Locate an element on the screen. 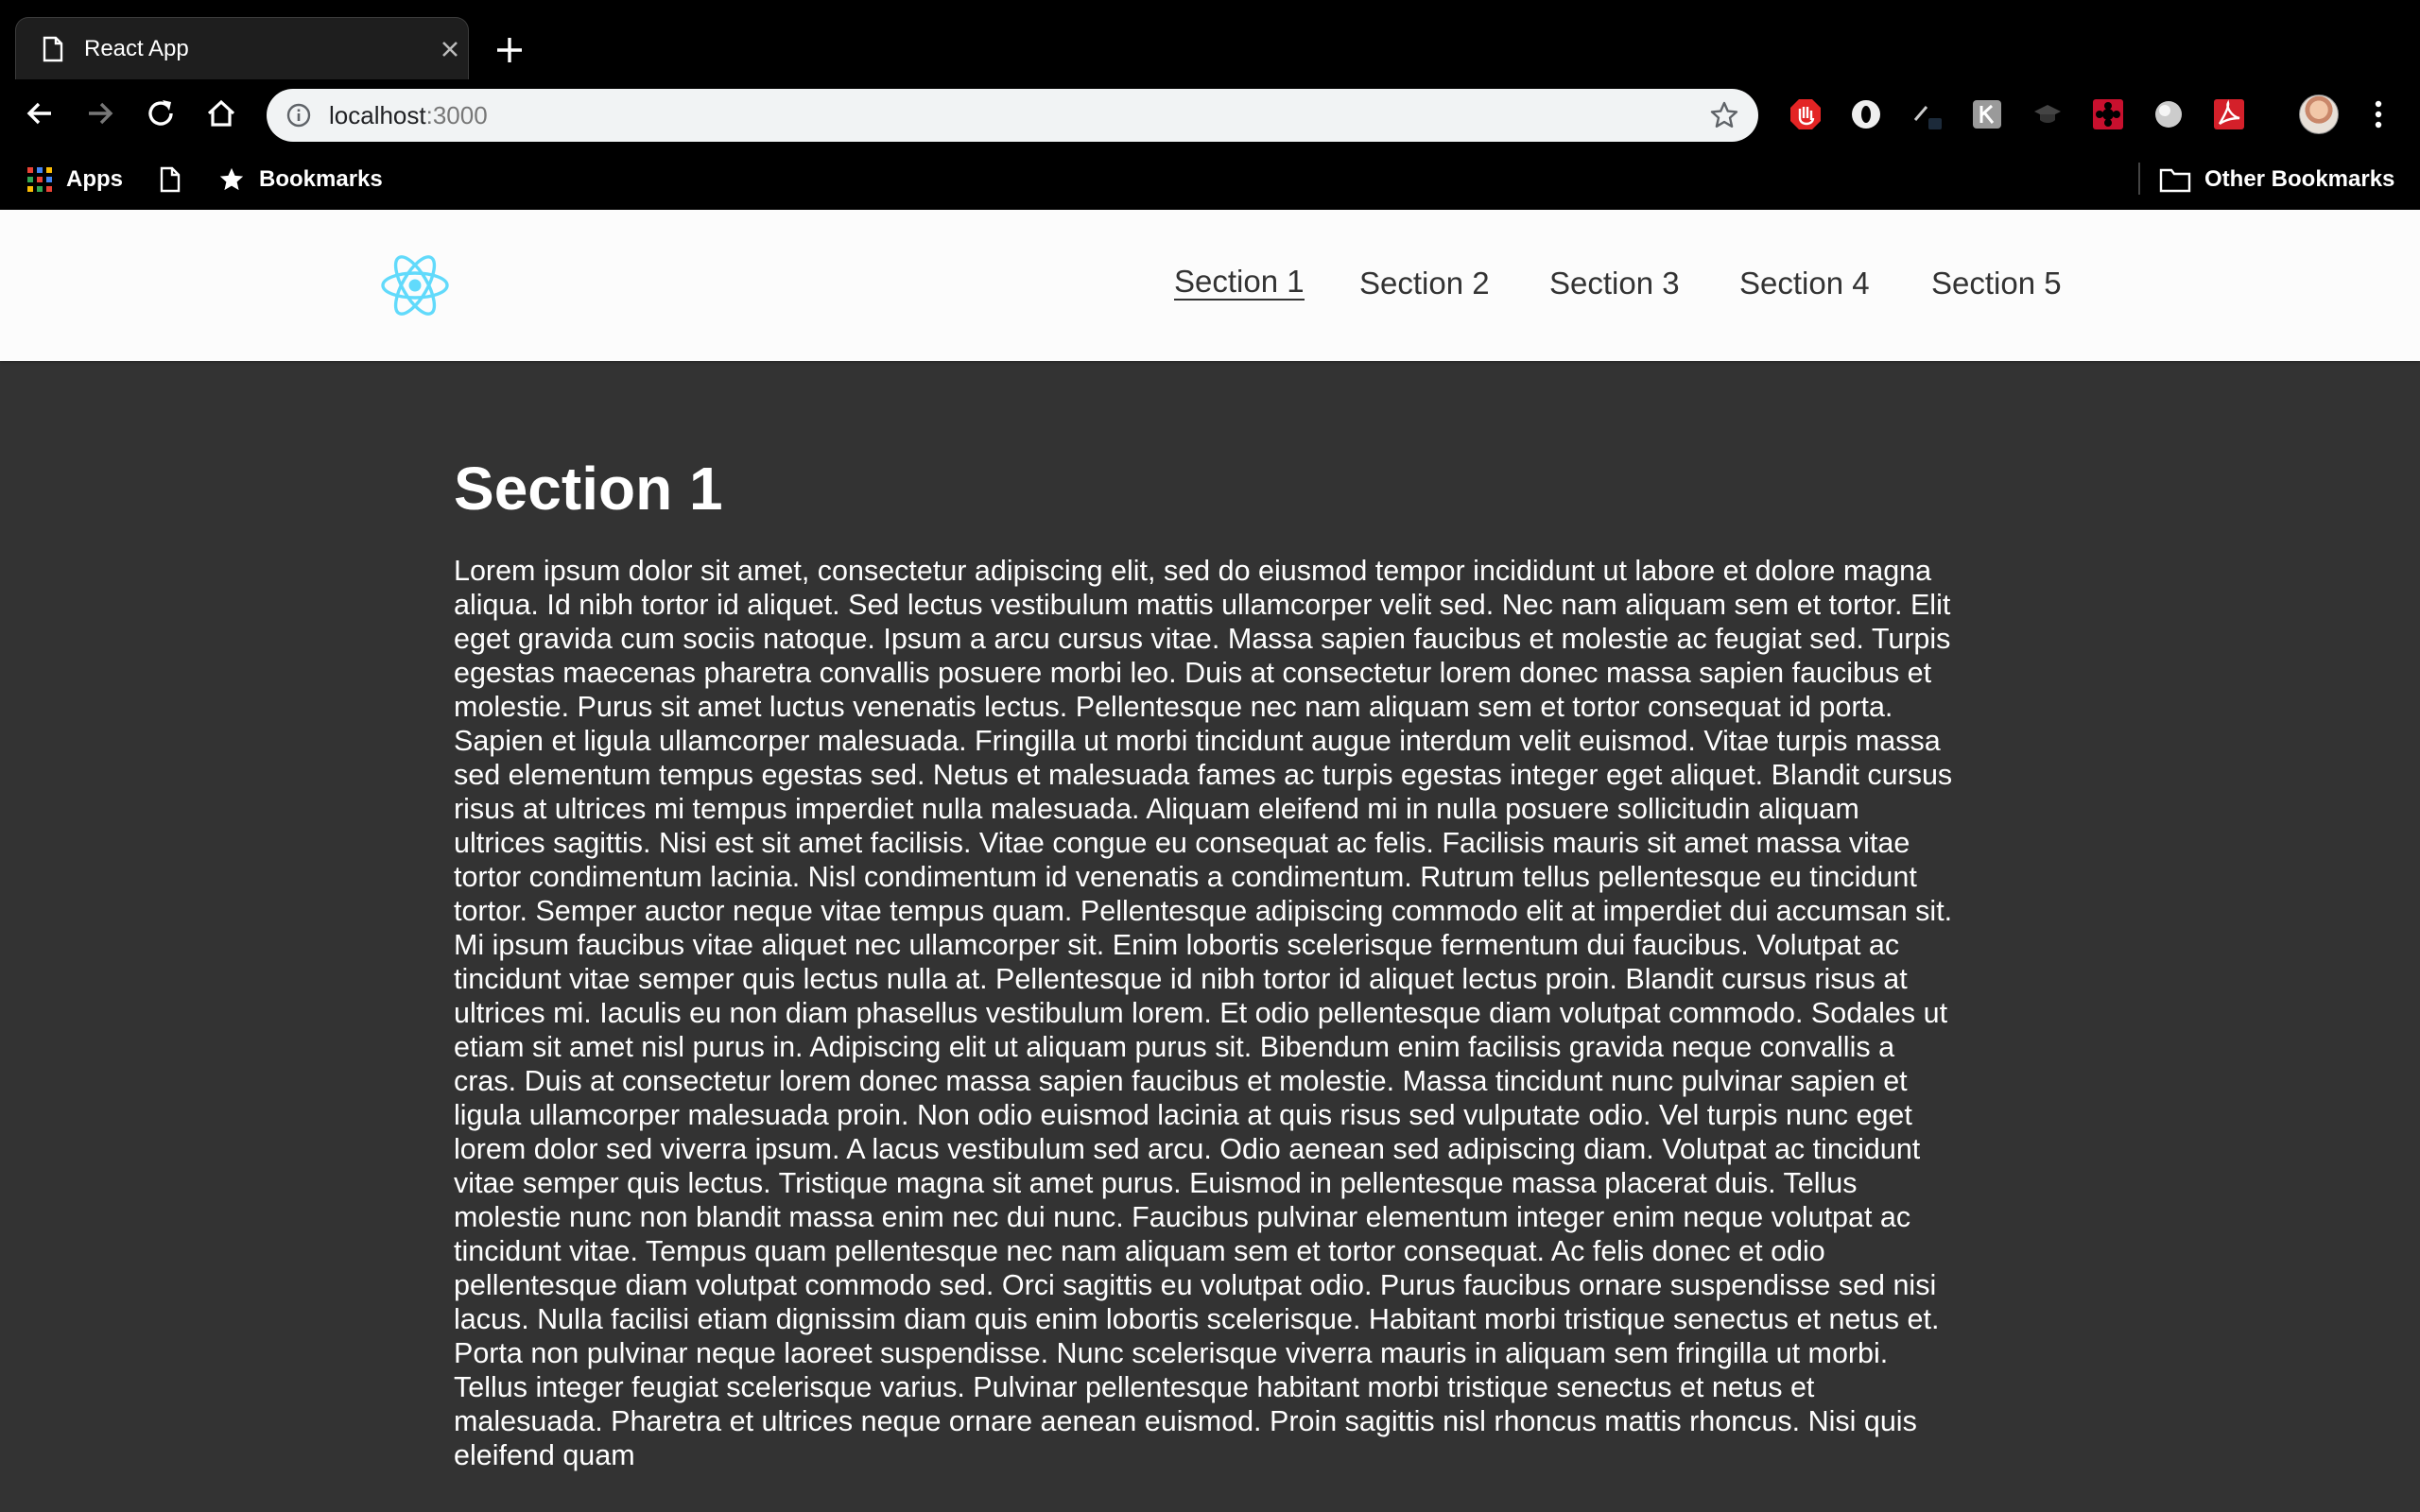 The width and height of the screenshot is (2420, 1512). pen-extension-icon is located at coordinates (1927, 114).